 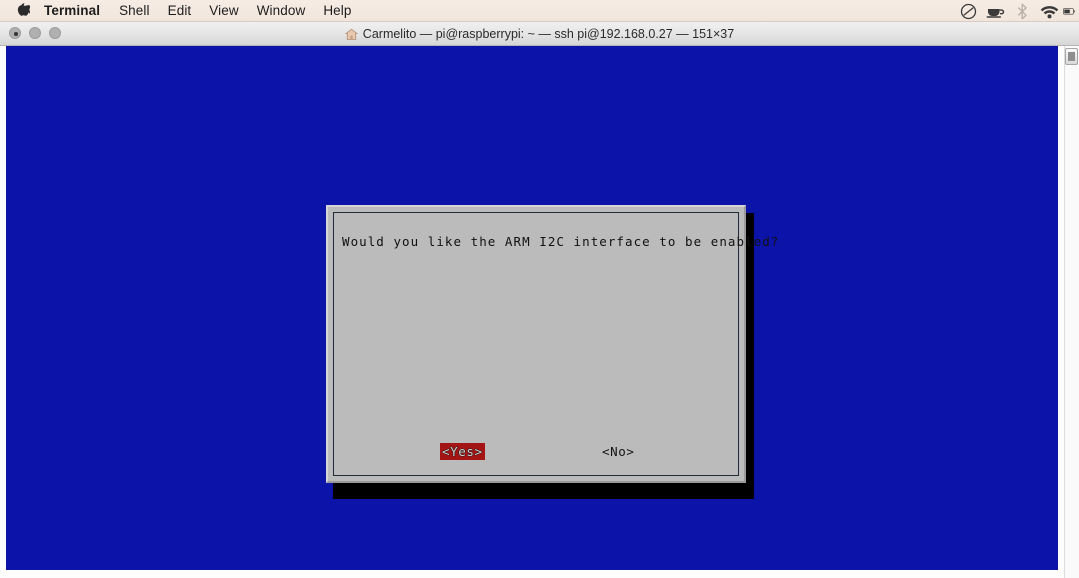 I want to click on battery-icon, so click(x=1069, y=11).